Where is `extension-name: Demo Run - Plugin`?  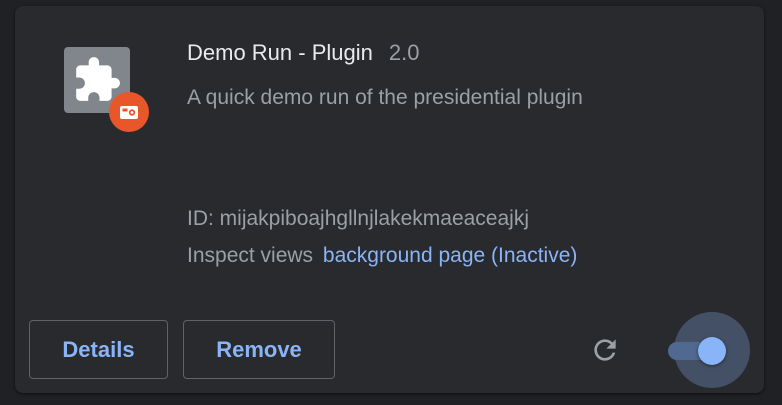 extension-name: Demo Run - Plugin is located at coordinates (280, 52).